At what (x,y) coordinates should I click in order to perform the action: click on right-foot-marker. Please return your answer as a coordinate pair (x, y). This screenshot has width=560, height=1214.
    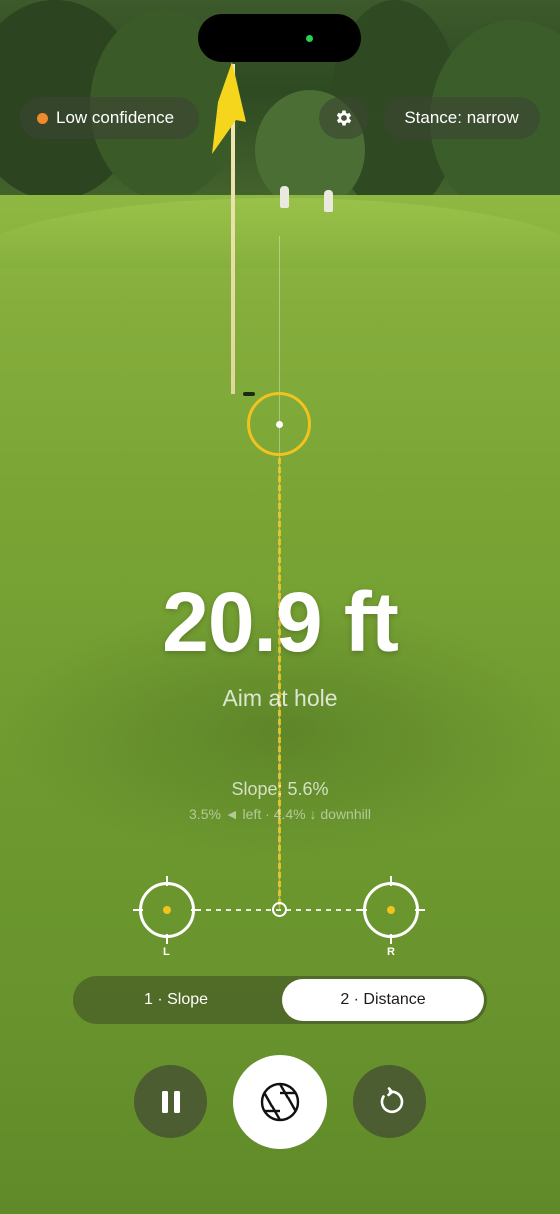
    Looking at the image, I should click on (391, 910).